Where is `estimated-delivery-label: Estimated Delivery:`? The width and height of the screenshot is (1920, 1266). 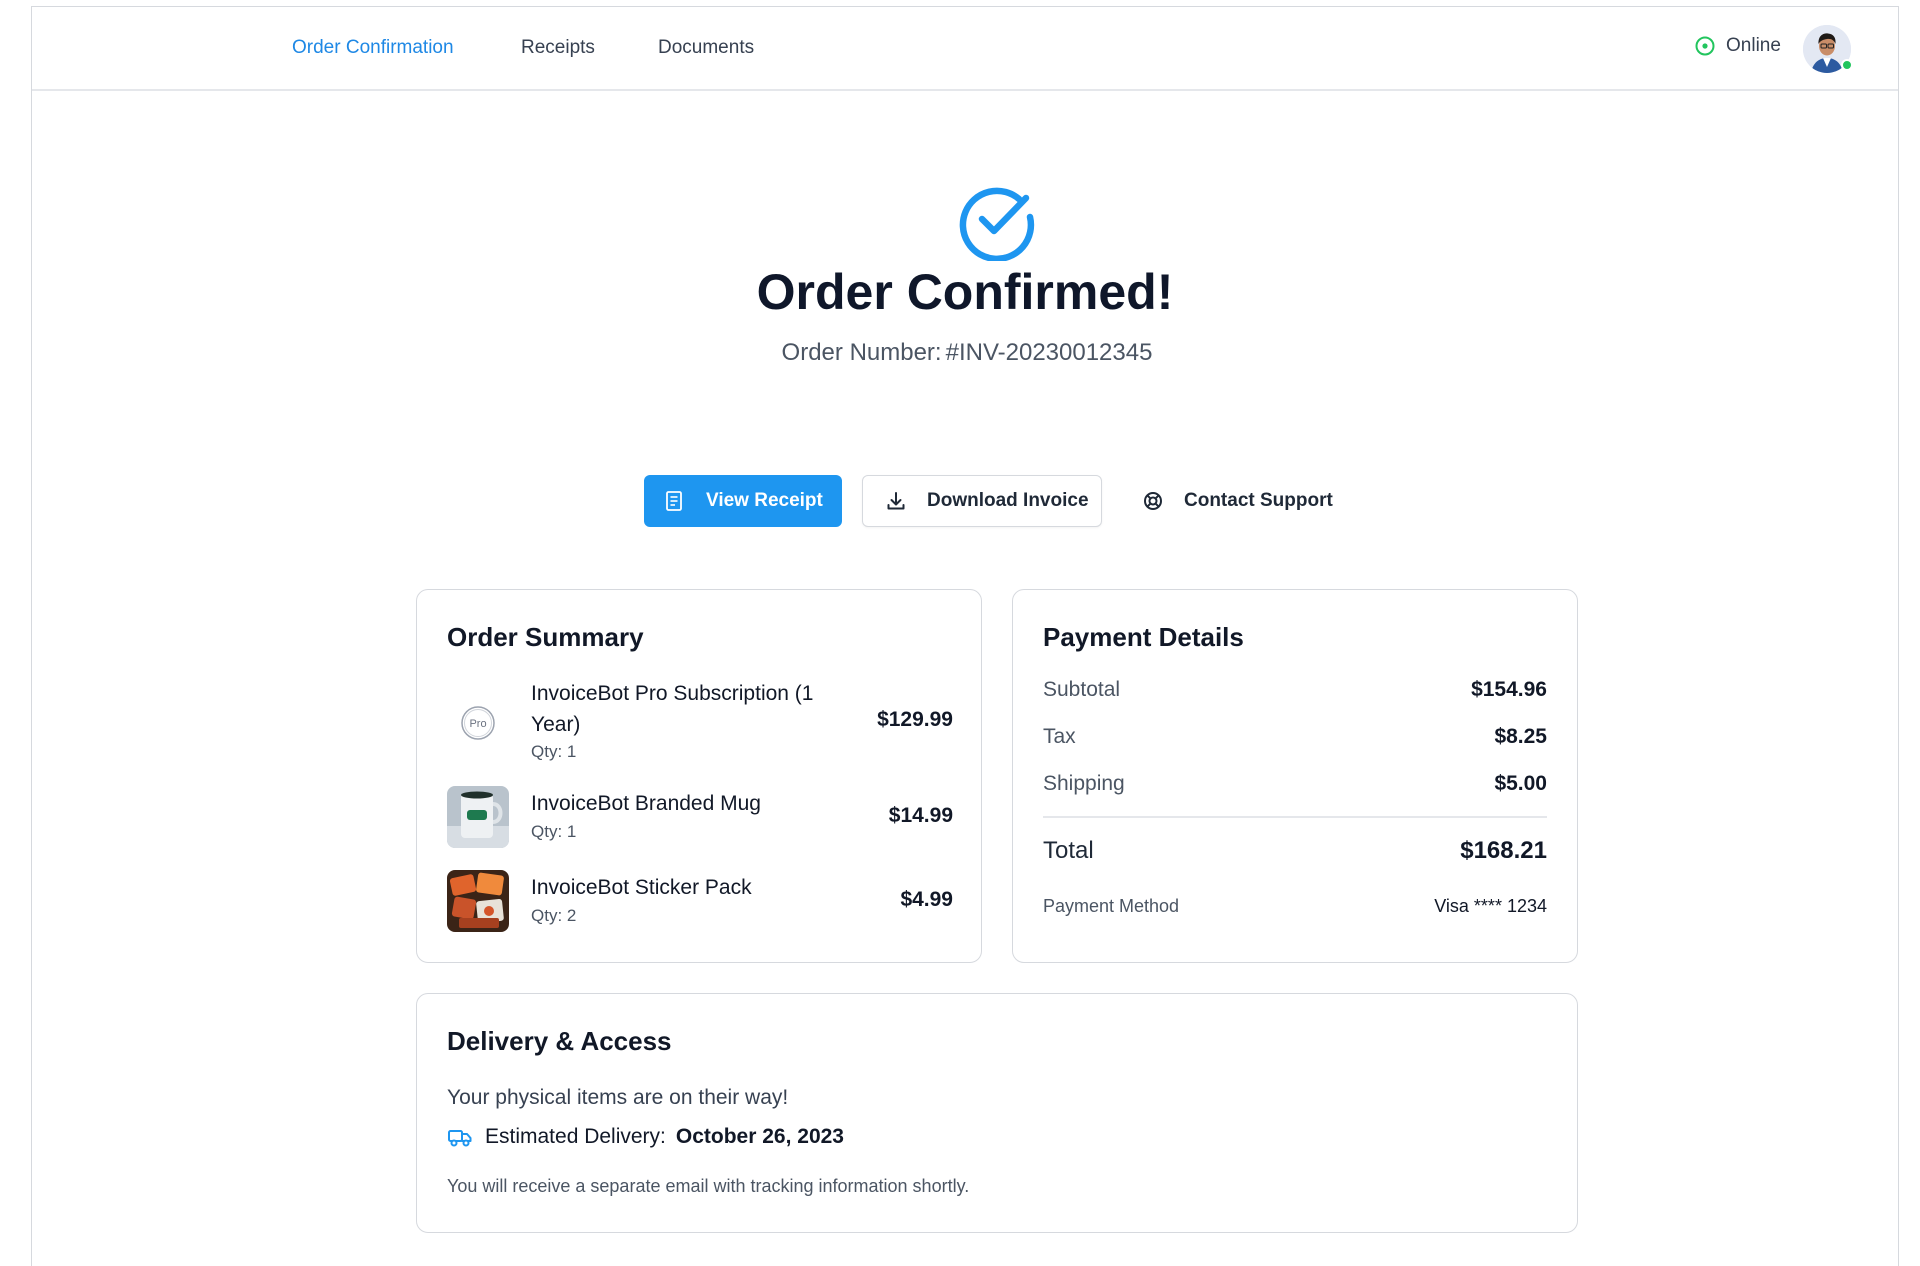
estimated-delivery-label: Estimated Delivery: is located at coordinates (575, 1136).